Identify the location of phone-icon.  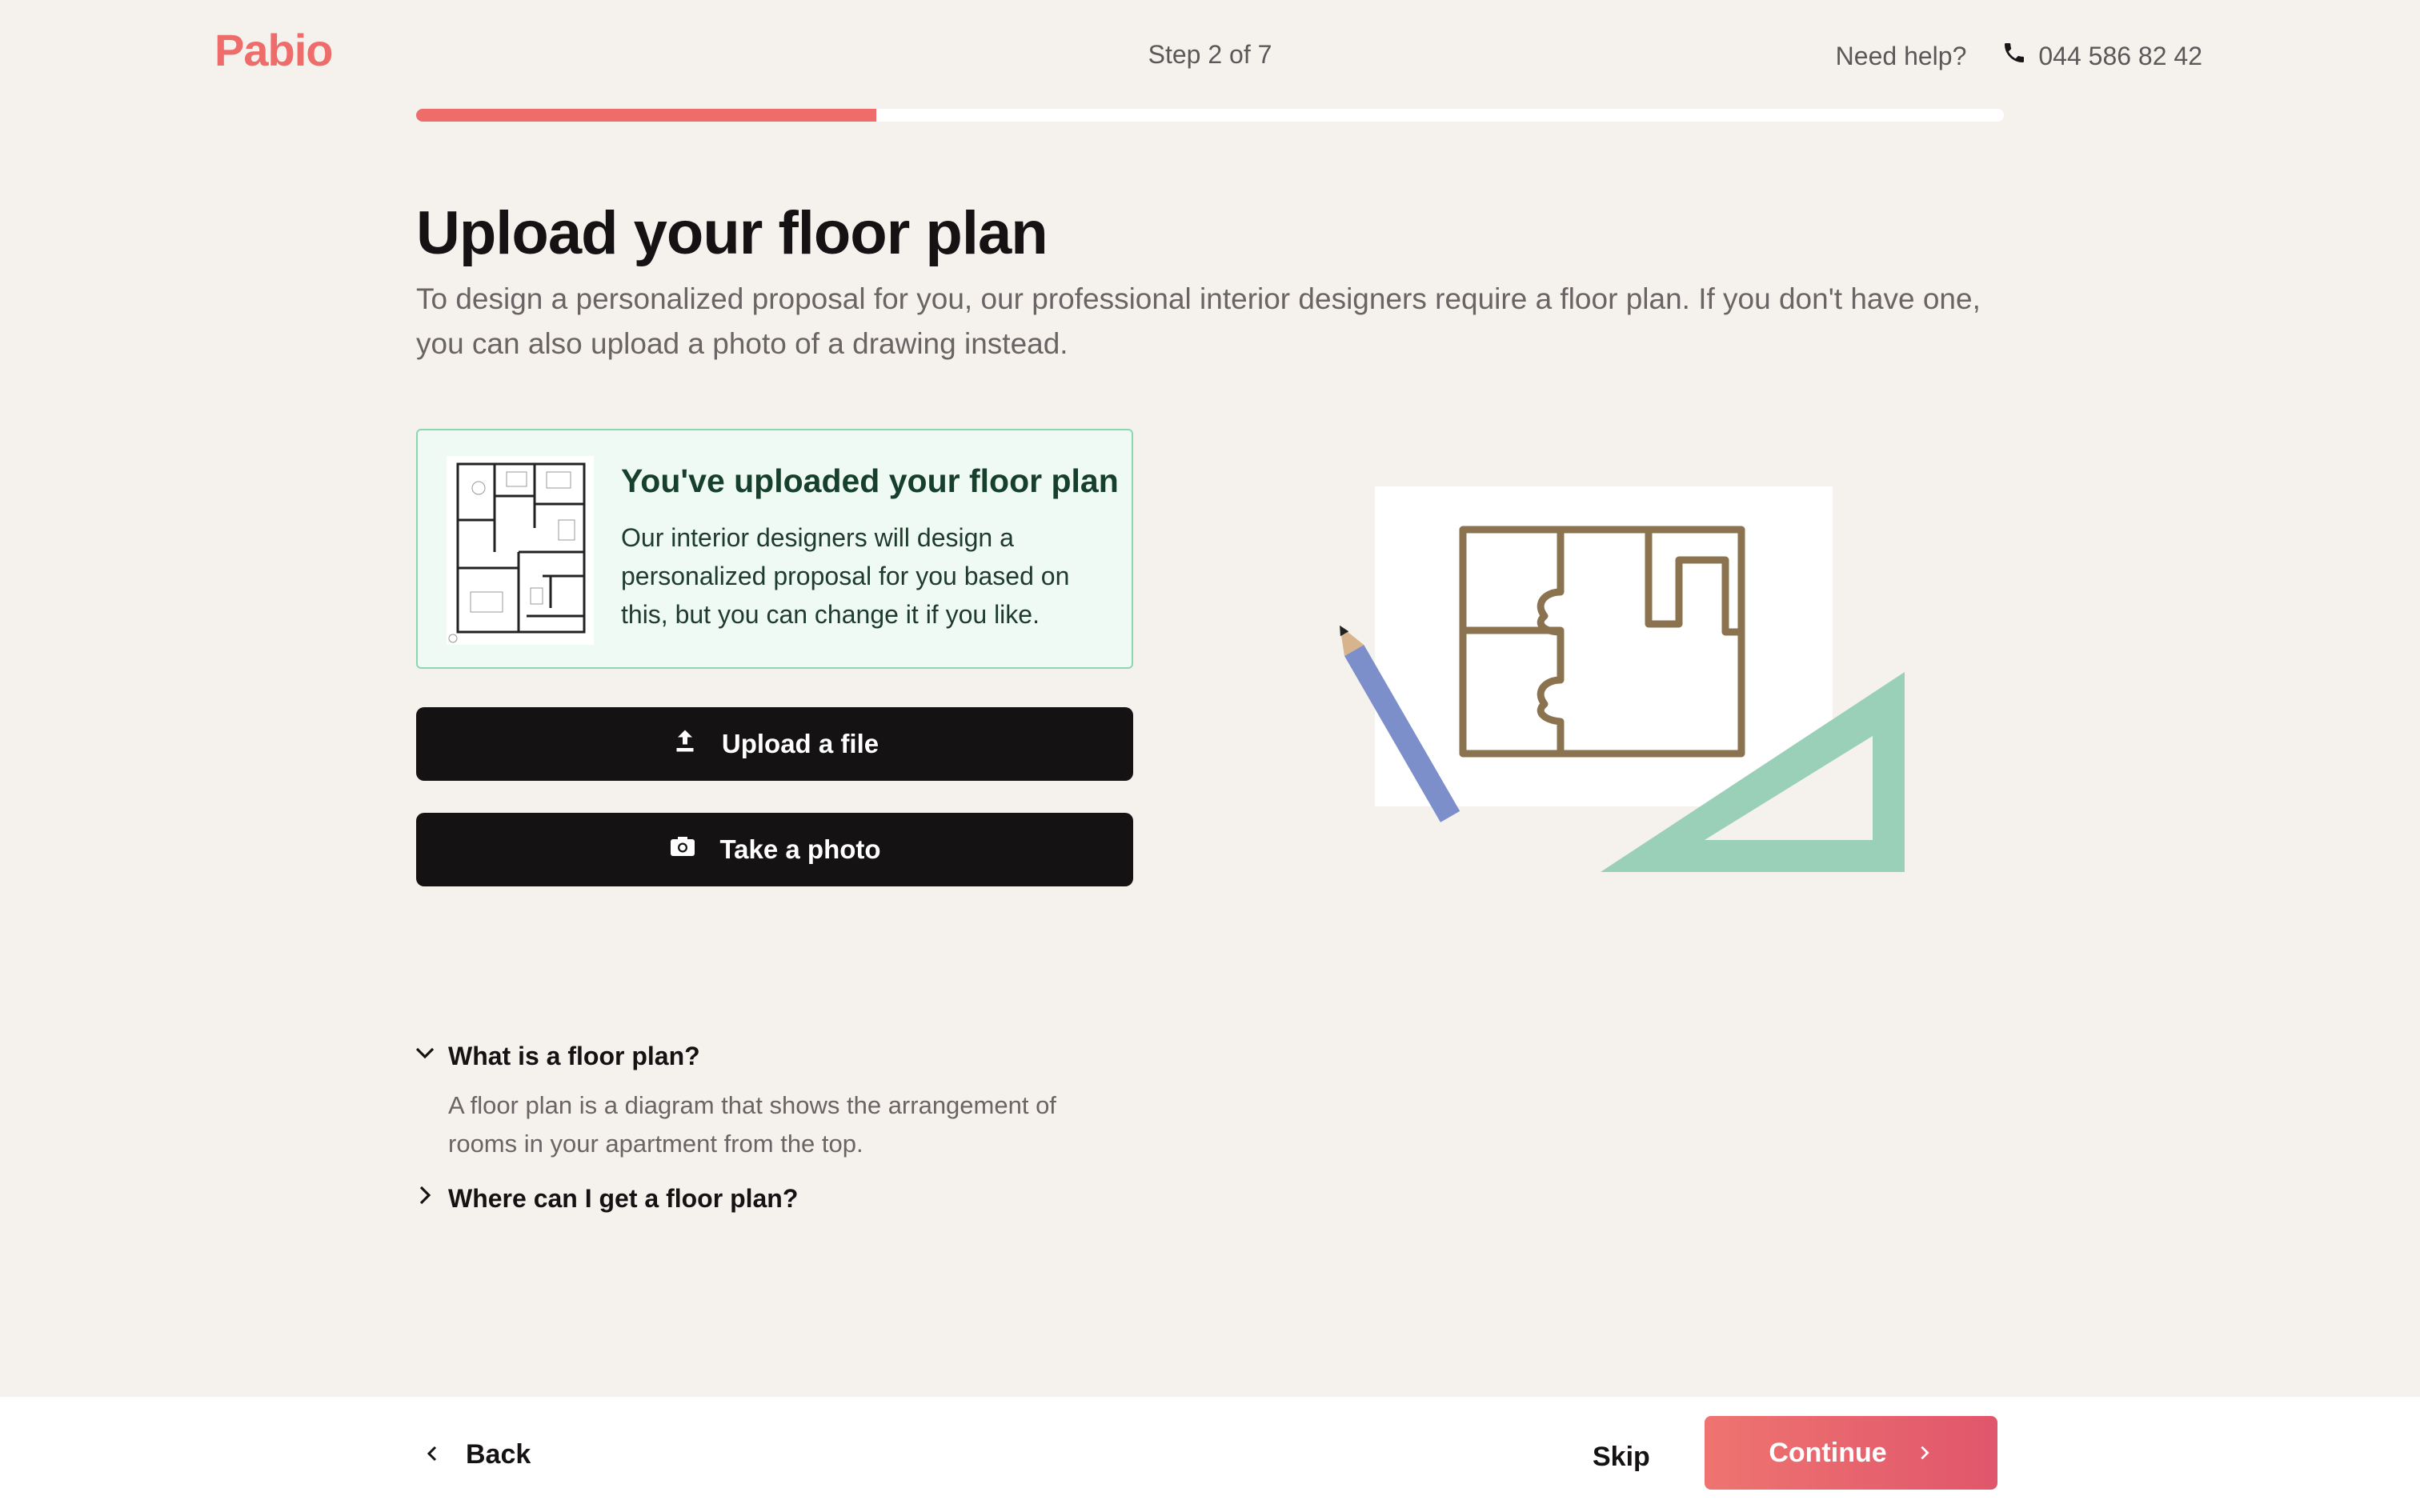
(2014, 56).